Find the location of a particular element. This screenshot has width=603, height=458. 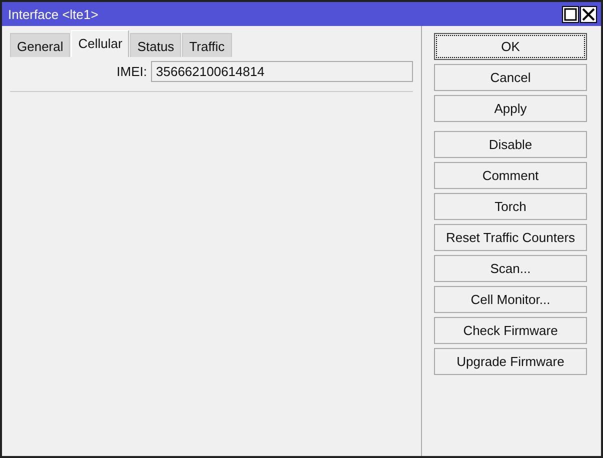

action-button: Apply is located at coordinates (510, 108).